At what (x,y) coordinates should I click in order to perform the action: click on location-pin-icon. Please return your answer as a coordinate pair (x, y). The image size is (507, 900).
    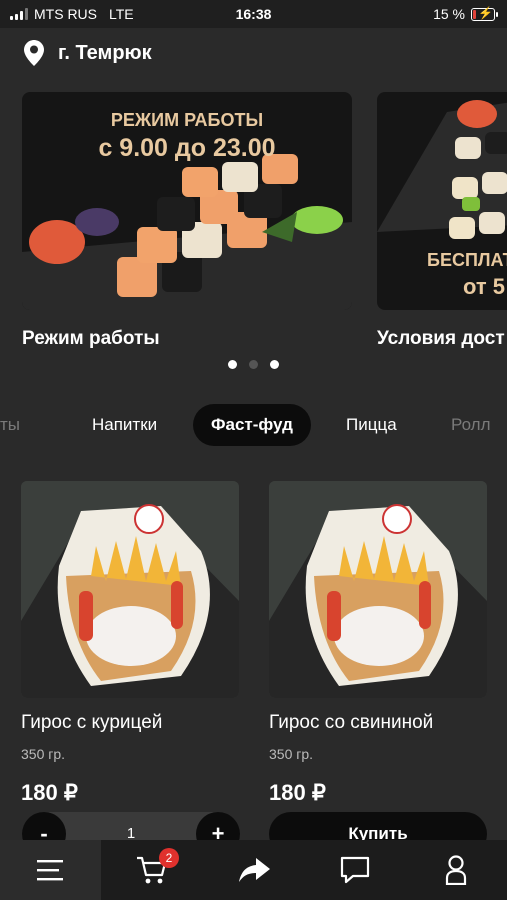
    Looking at the image, I should click on (34, 53).